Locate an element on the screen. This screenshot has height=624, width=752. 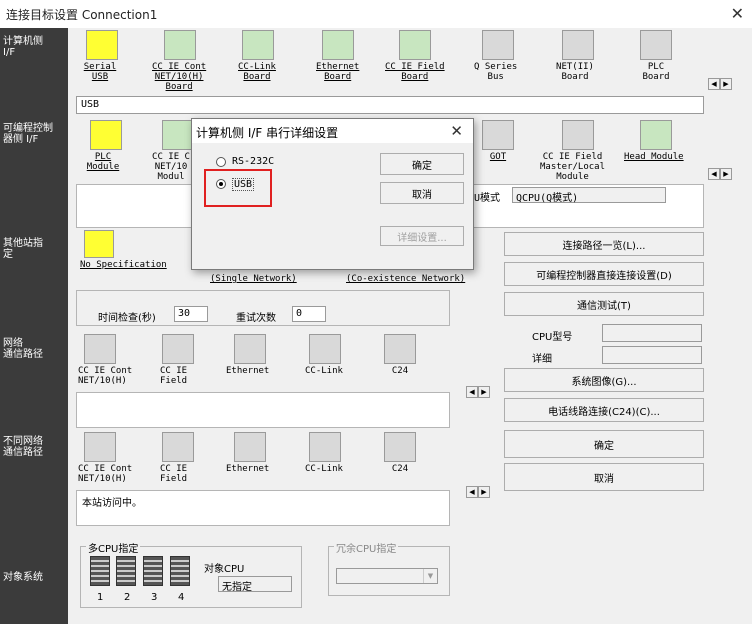
diff-network-item: C24 is located at coordinates (400, 453).